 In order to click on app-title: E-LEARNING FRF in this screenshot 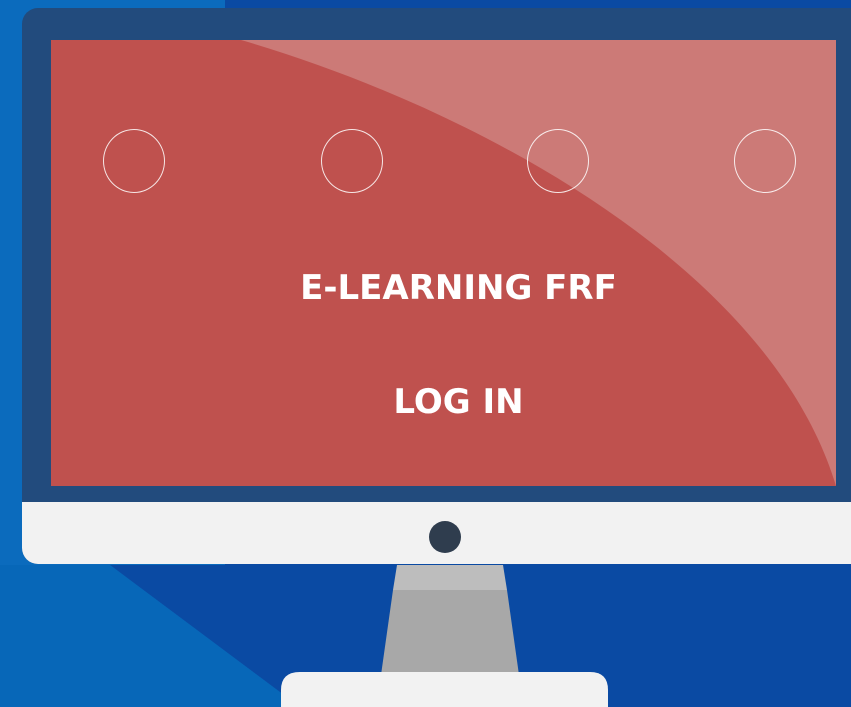, I will do `click(458, 288)`.